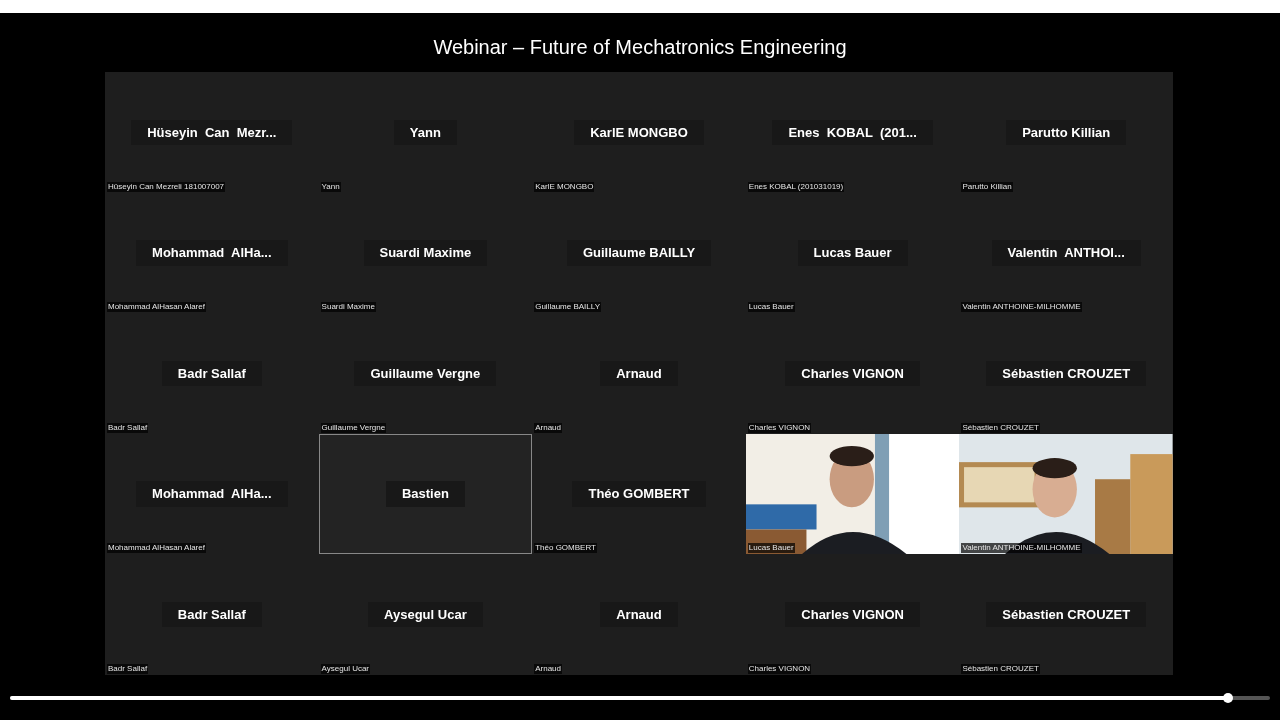  I want to click on participant-caption: Hüseyin Can Mezreli 181007007, so click(166, 186).